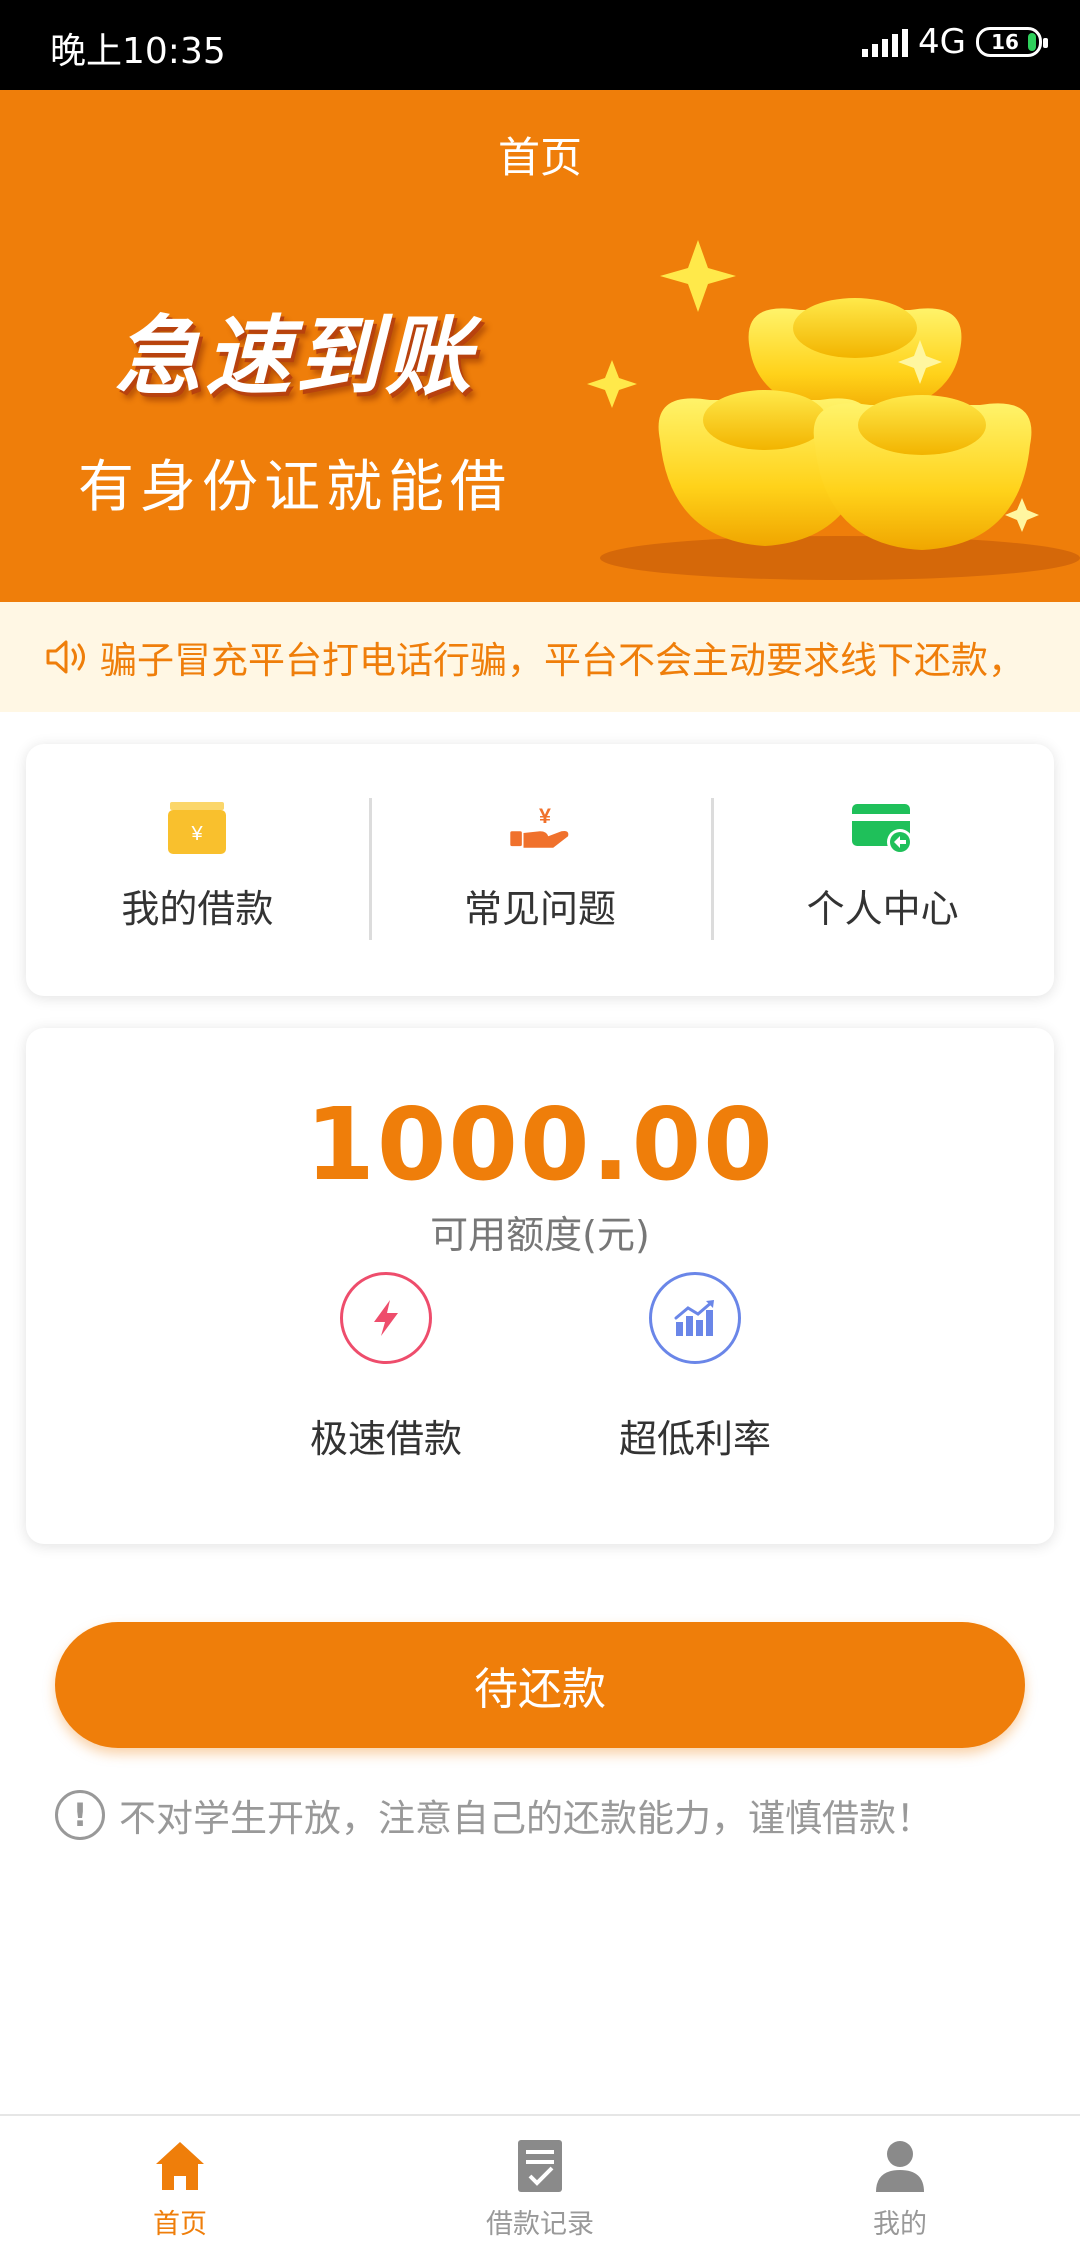 The width and height of the screenshot is (1080, 2248). I want to click on tab-mine: 我的, so click(900, 2182).